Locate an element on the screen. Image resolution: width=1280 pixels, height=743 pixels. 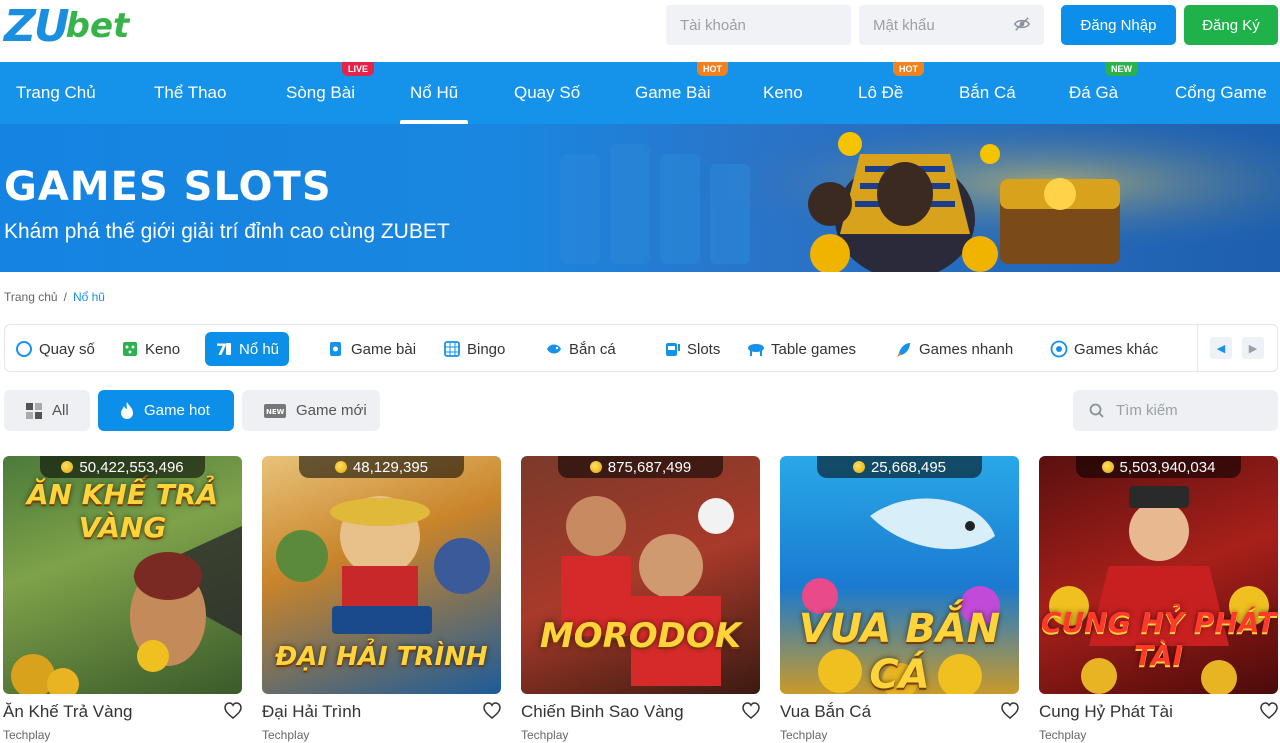
game-thumbnail: ĐẠI HẢI TRÌNH 48,129,395 is located at coordinates (381, 575).